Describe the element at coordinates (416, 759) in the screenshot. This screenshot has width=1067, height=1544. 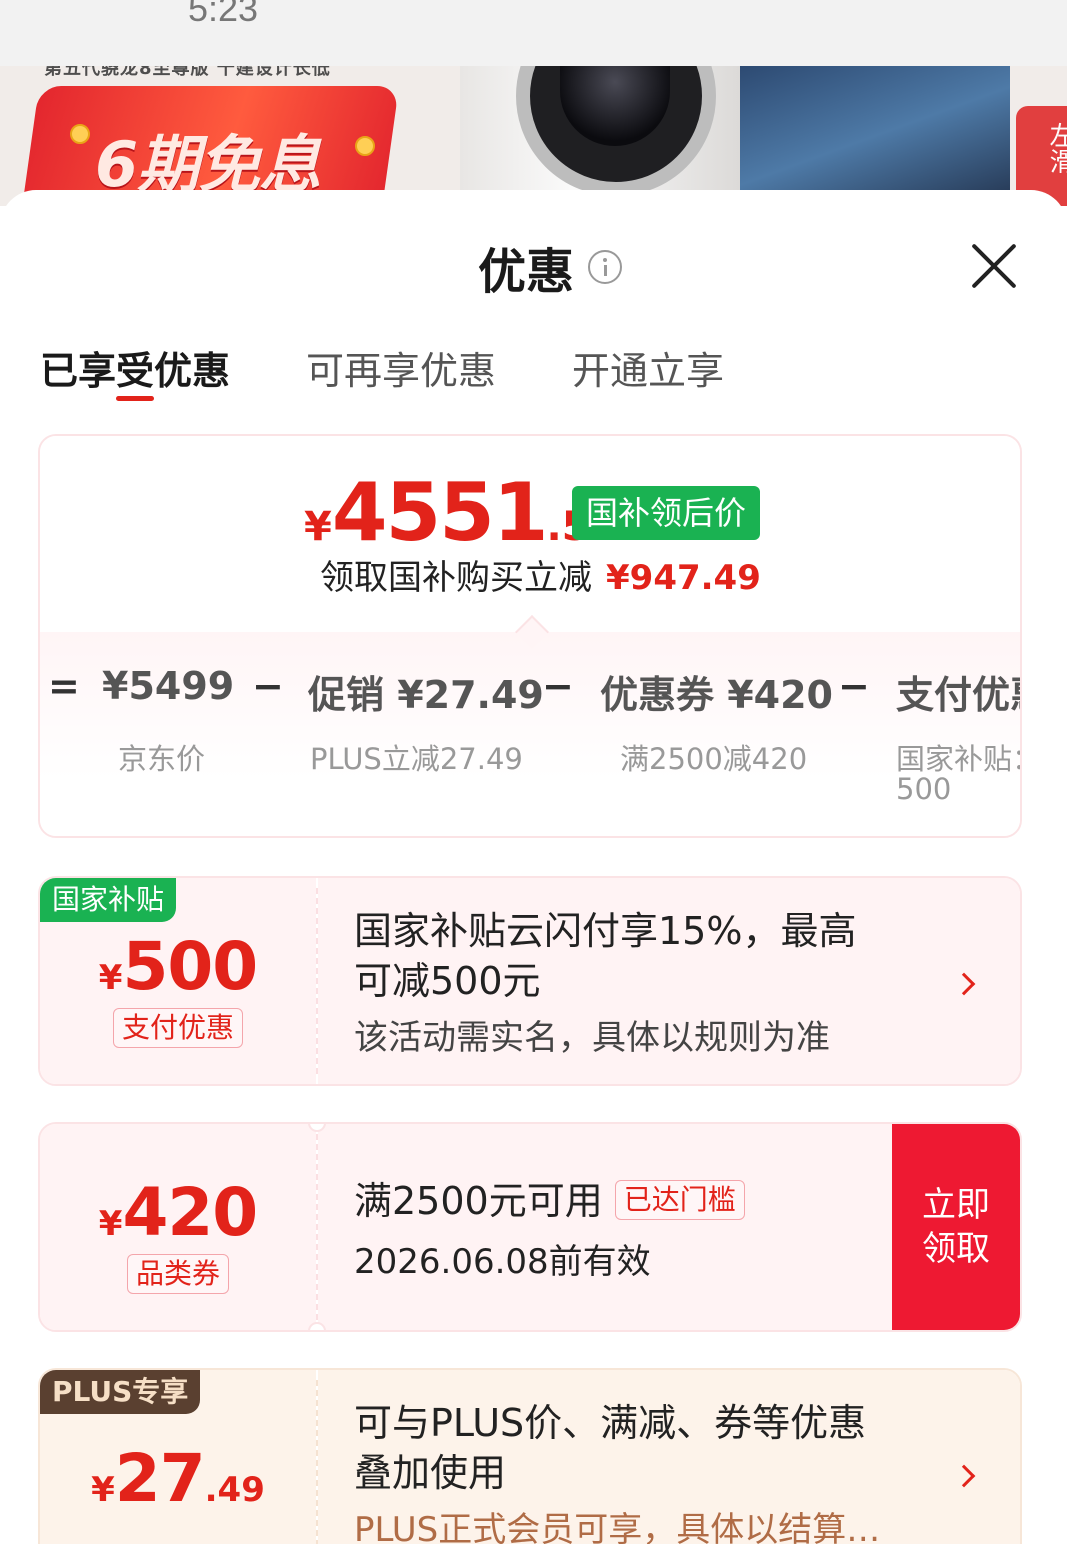
I see `caption-promo: PLUS立减27.49` at that location.